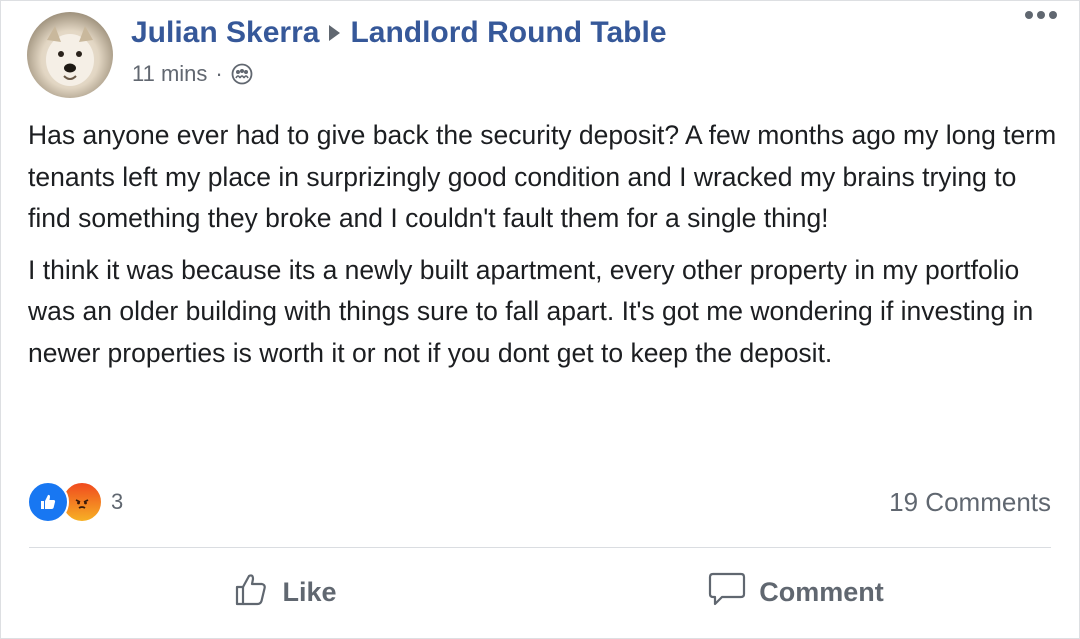  I want to click on post-timestamp: 11 mins, so click(169, 74).